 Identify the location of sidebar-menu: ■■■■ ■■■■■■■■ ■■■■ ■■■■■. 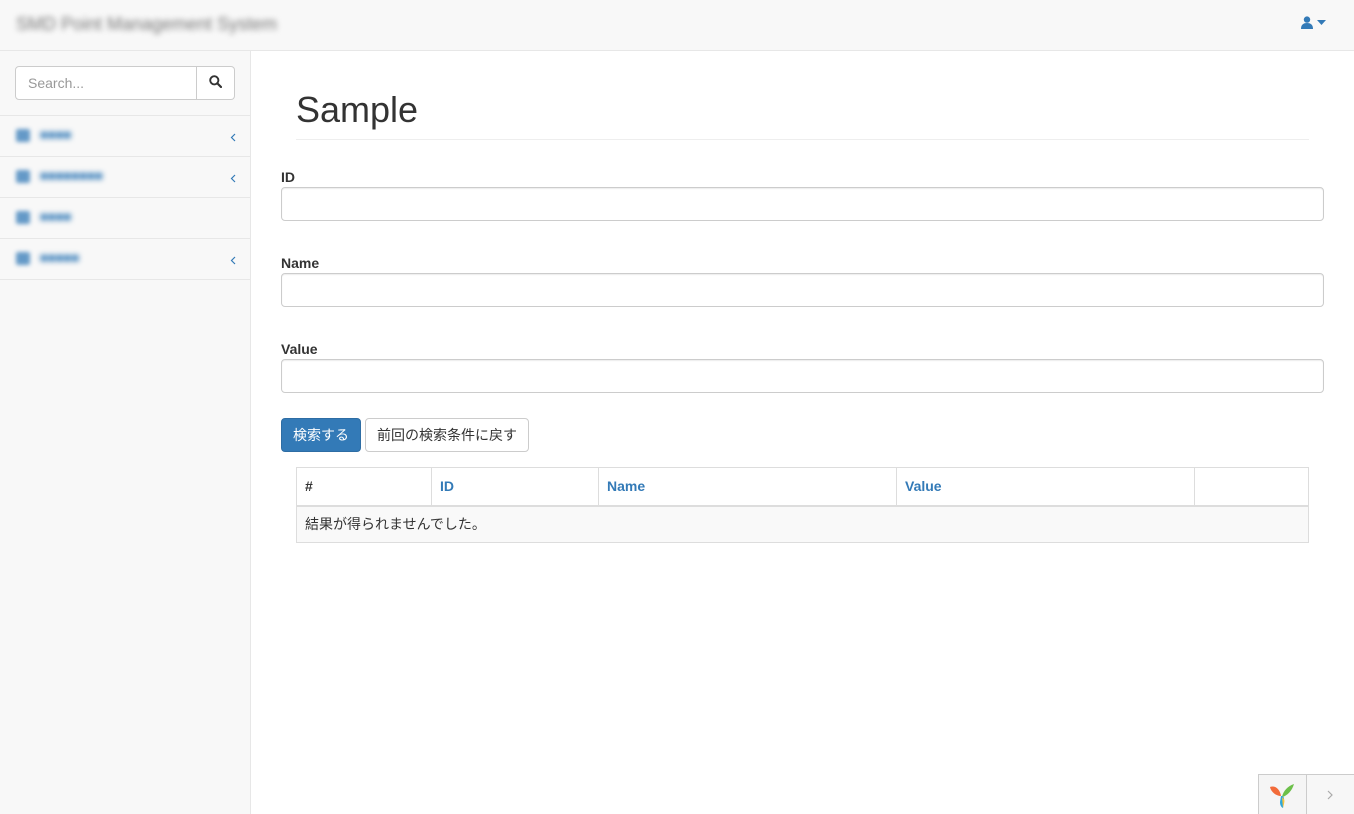
(125, 197).